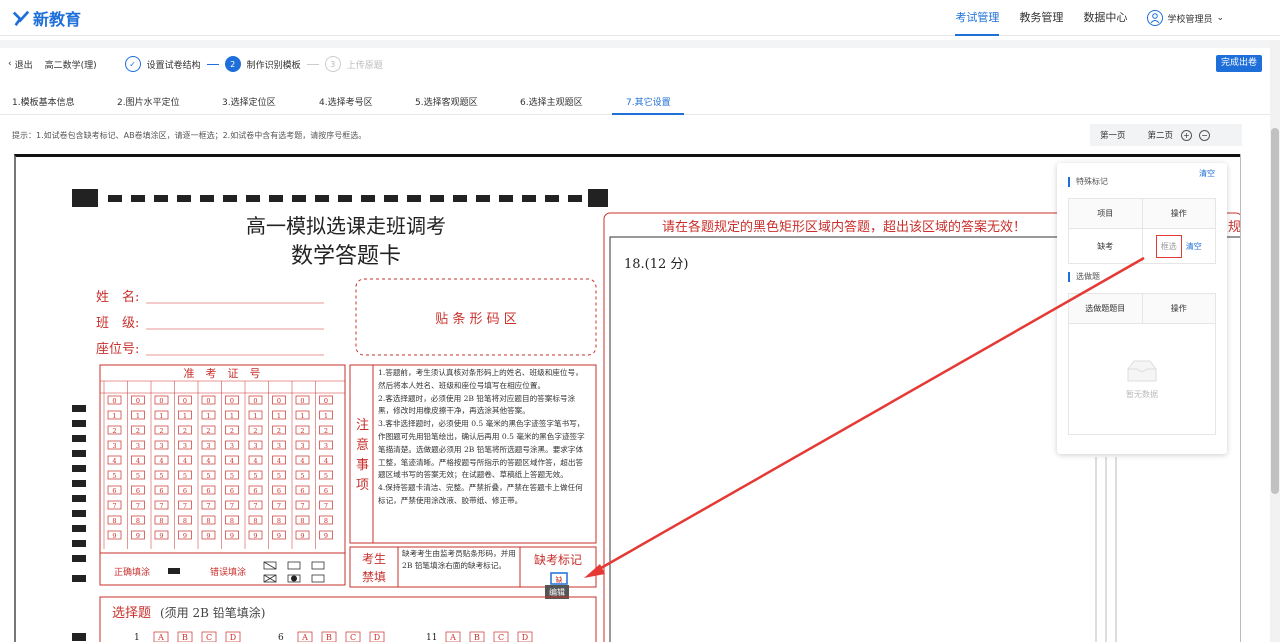 The height and width of the screenshot is (642, 1280). What do you see at coordinates (648, 101) in the screenshot?
I see `tab-other-settings: 7.其它设置` at bounding box center [648, 101].